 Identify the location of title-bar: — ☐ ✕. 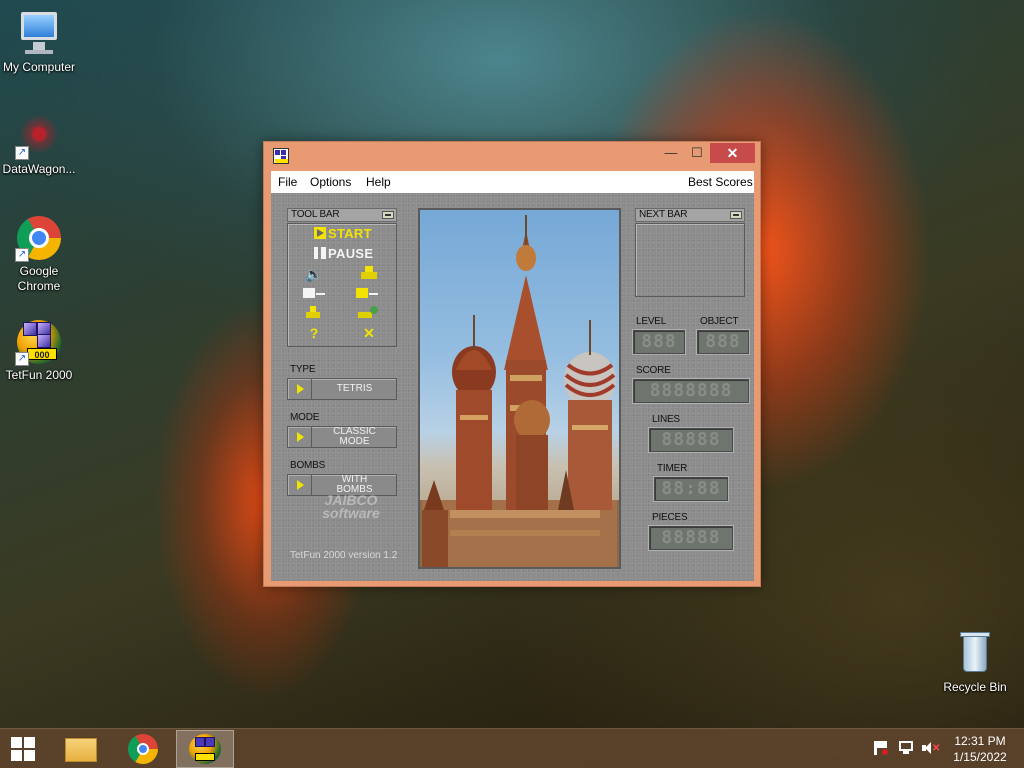
(512, 156).